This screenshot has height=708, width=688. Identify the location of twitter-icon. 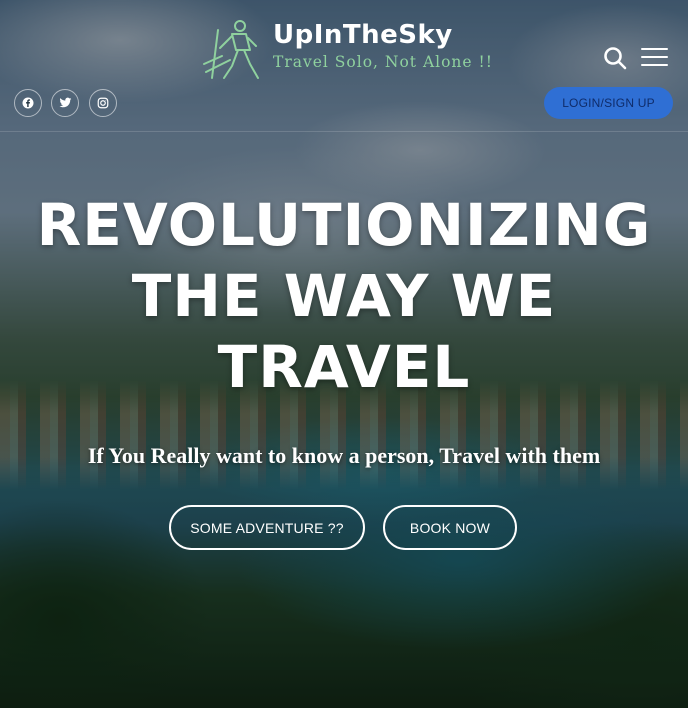
(65, 103).